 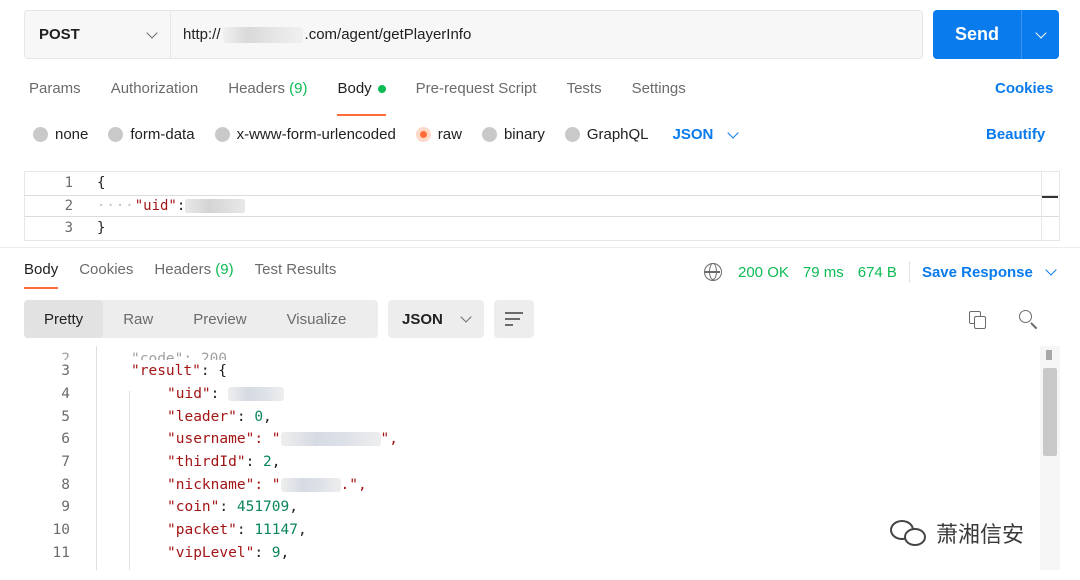 What do you see at coordinates (606, 134) in the screenshot?
I see `radio-graphql: GraphQL` at bounding box center [606, 134].